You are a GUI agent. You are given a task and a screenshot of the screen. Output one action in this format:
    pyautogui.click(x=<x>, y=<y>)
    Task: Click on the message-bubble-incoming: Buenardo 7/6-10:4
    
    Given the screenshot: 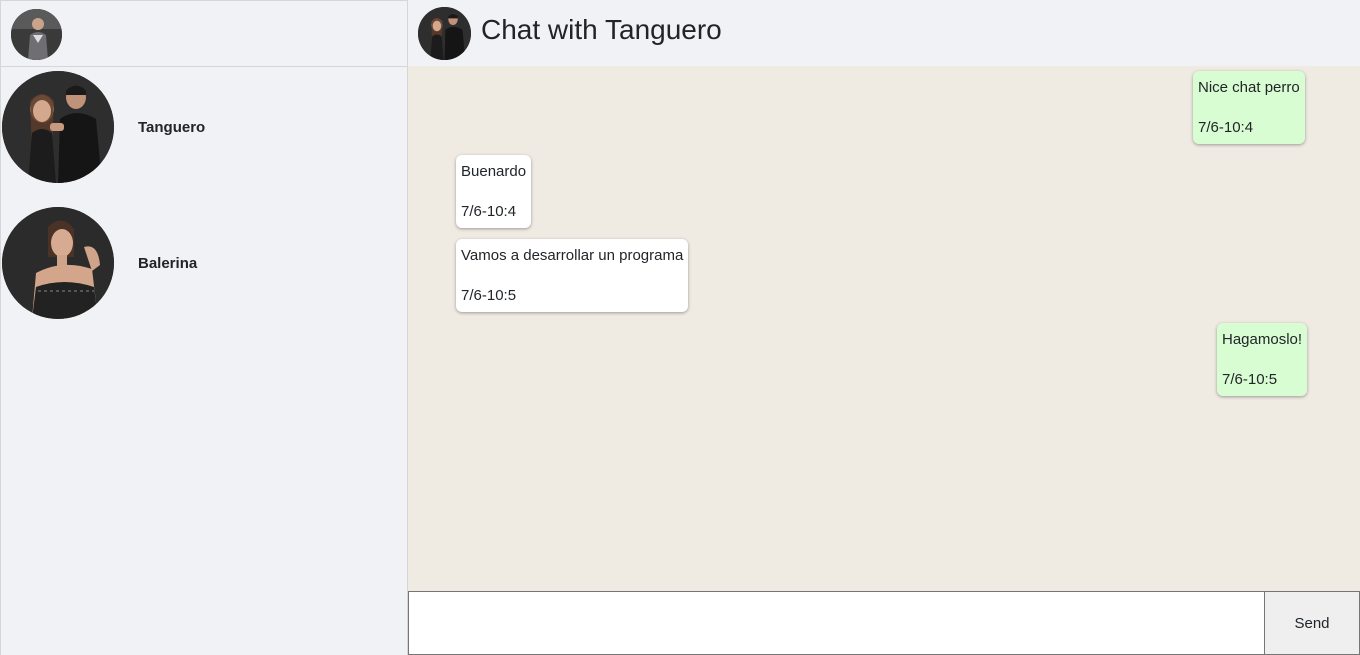 What is the action you would take?
    pyautogui.click(x=494, y=191)
    